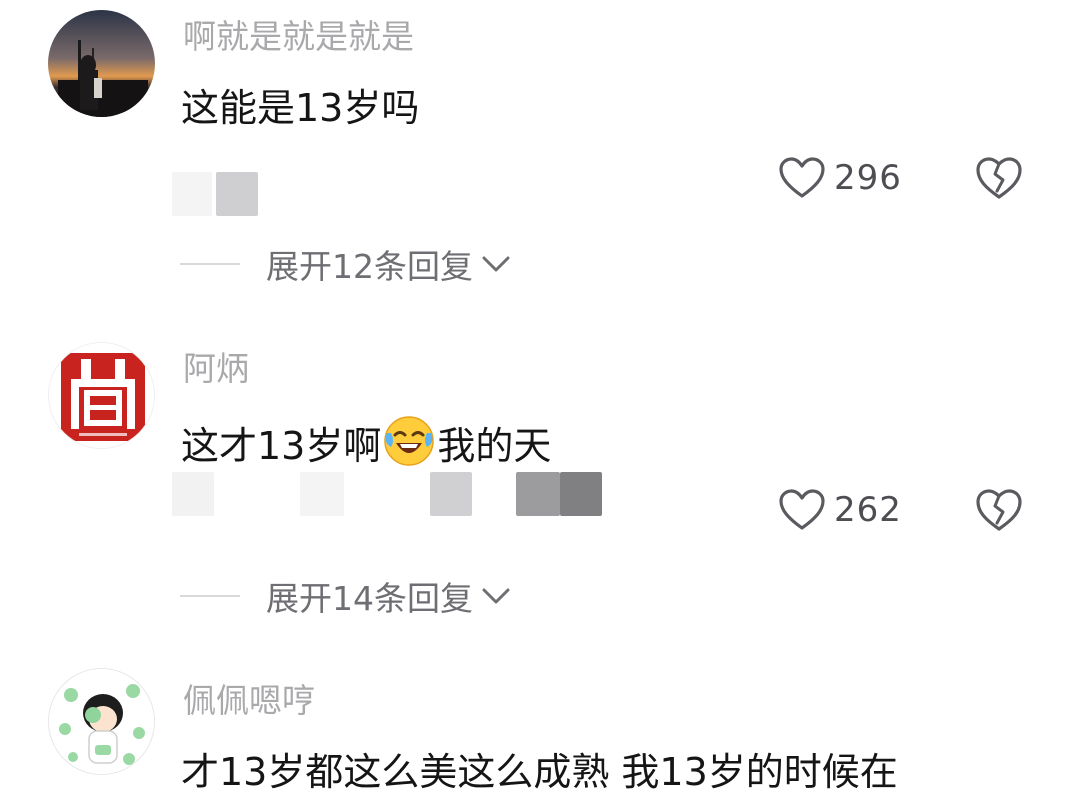  What do you see at coordinates (298, 37) in the screenshot?
I see `comment-username: 啊就是就是就是` at bounding box center [298, 37].